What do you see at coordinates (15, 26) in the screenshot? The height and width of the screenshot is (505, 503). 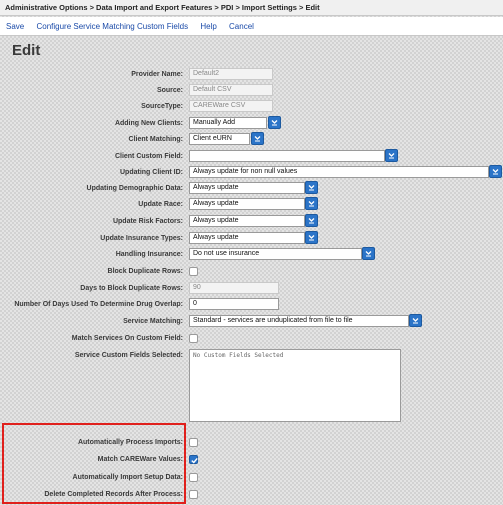 I see `save-link: Save` at bounding box center [15, 26].